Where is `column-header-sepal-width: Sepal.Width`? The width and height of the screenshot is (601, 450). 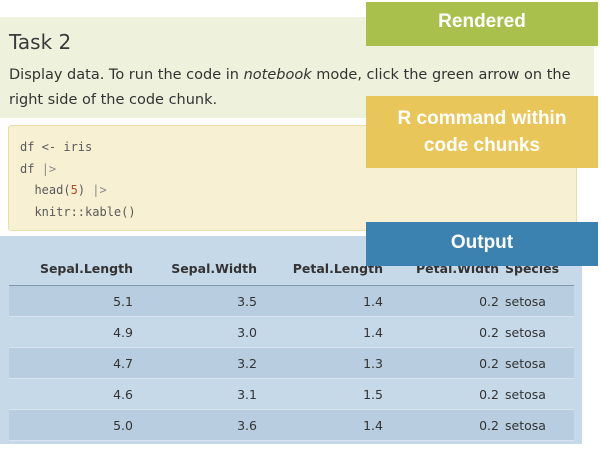
column-header-sepal-width: Sepal.Width is located at coordinates (195, 269).